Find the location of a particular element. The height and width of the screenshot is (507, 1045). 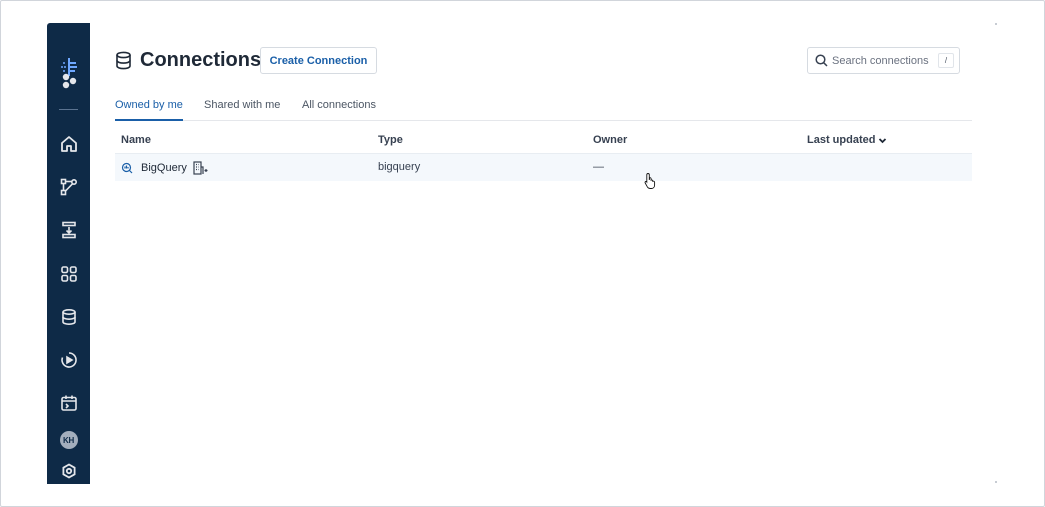

search-icon is located at coordinates (821, 63).